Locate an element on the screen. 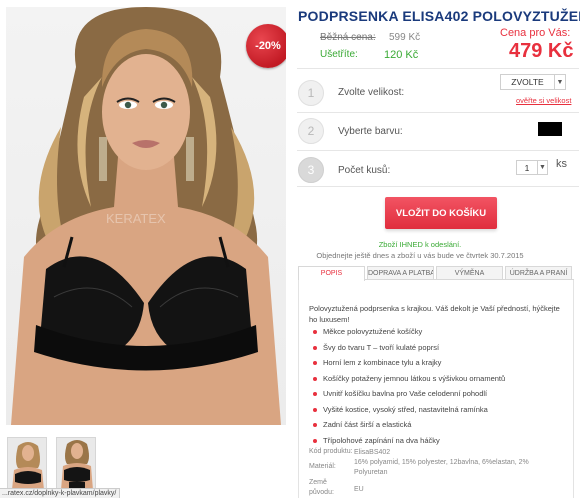 The width and height of the screenshot is (580, 498). tab-shipping: DOPRAVA A PLATBA is located at coordinates (400, 272).